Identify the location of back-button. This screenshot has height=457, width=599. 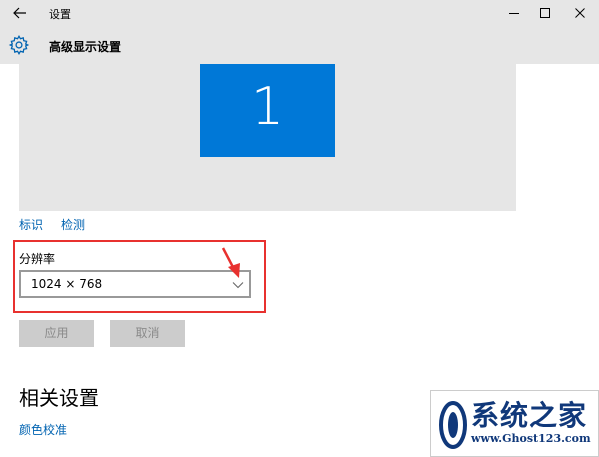
(20, 13).